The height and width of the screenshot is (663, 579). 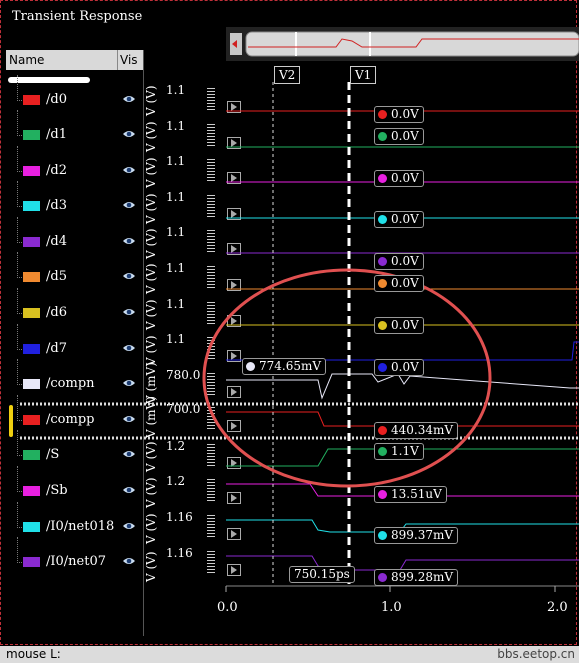 I want to click on cursor-v2-value-marker: 774.65mV, so click(x=284, y=366).